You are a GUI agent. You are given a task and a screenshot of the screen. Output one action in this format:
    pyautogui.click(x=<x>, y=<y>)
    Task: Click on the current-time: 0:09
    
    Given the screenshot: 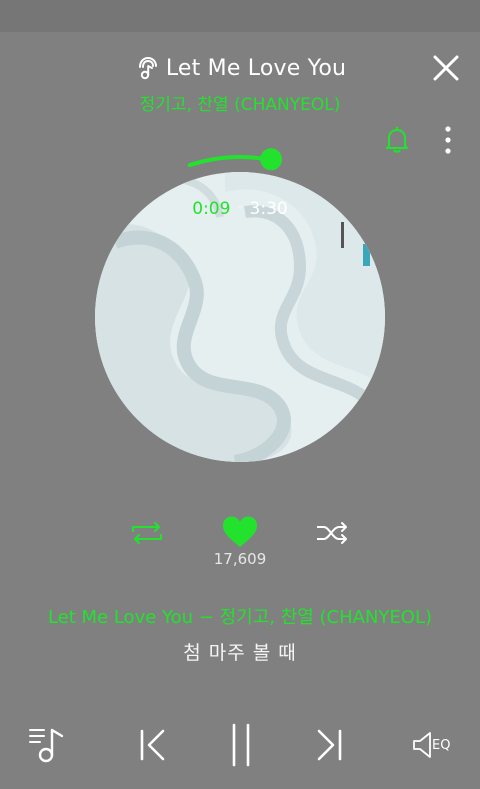 What is the action you would take?
    pyautogui.click(x=211, y=209)
    